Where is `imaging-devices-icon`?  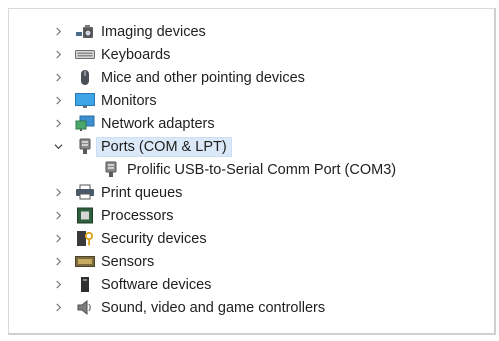
imaging-devices-icon is located at coordinates (85, 31).